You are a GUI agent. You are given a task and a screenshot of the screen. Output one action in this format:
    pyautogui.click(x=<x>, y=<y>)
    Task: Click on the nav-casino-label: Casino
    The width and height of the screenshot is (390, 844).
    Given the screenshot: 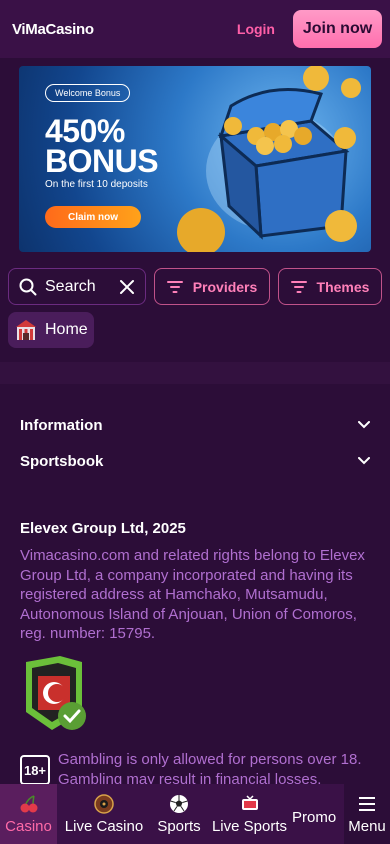 What is the action you would take?
    pyautogui.click(x=28, y=826)
    